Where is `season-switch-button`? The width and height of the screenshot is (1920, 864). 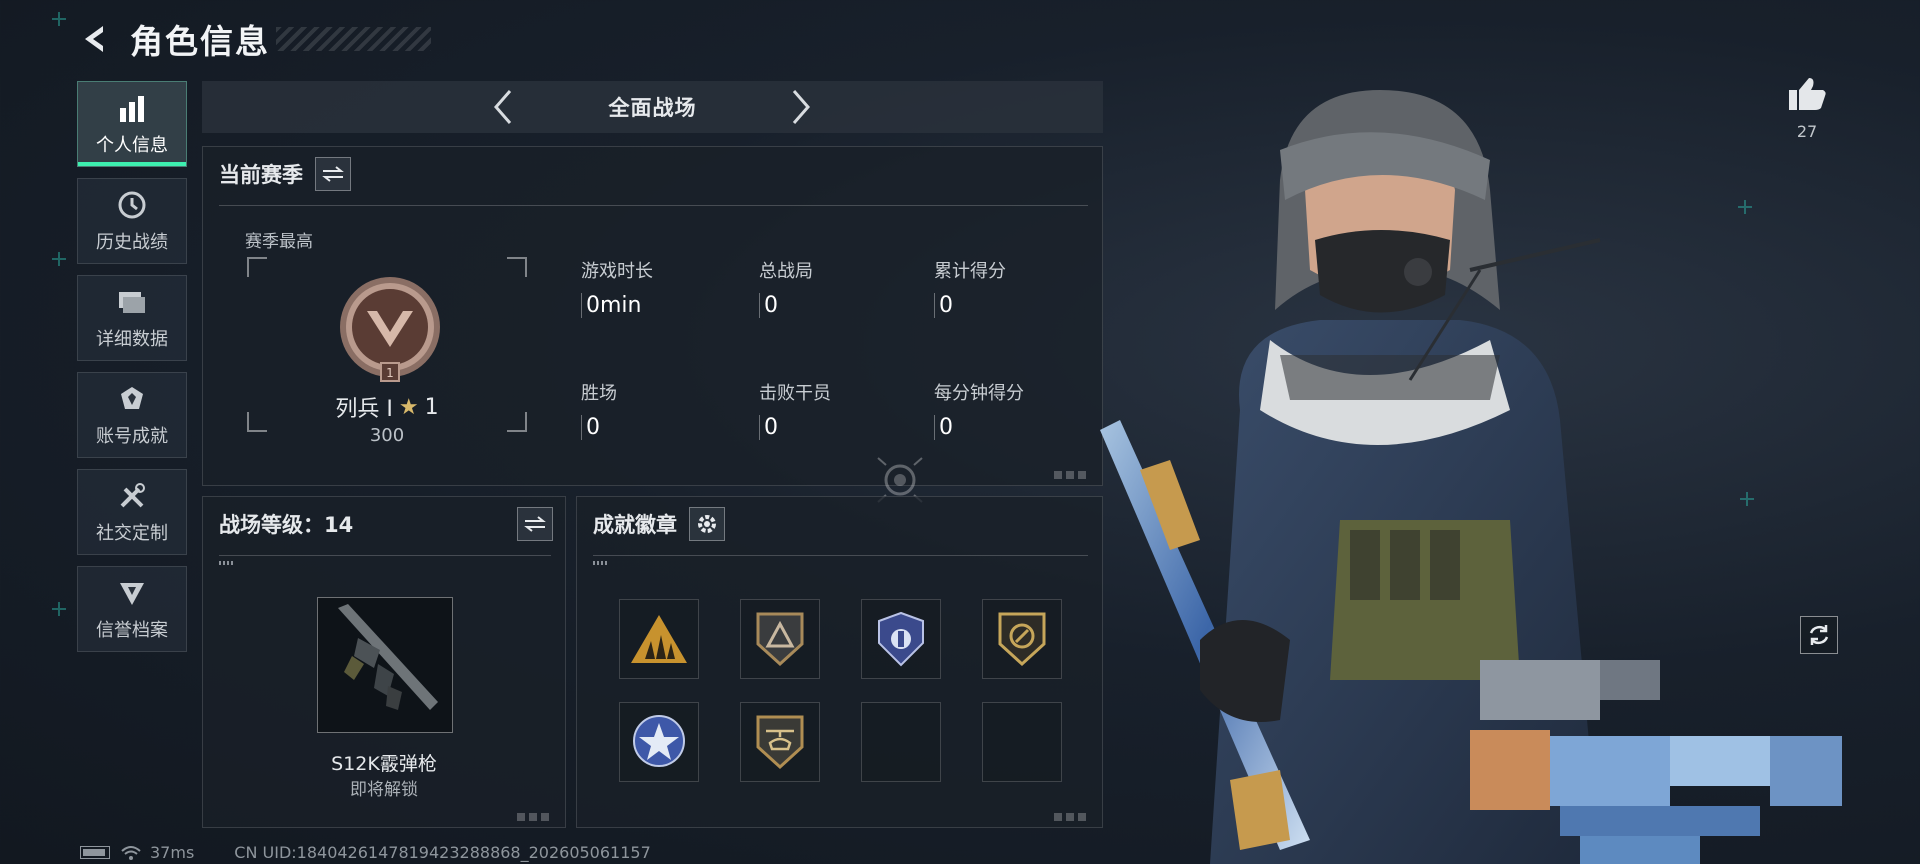 season-switch-button is located at coordinates (333, 174).